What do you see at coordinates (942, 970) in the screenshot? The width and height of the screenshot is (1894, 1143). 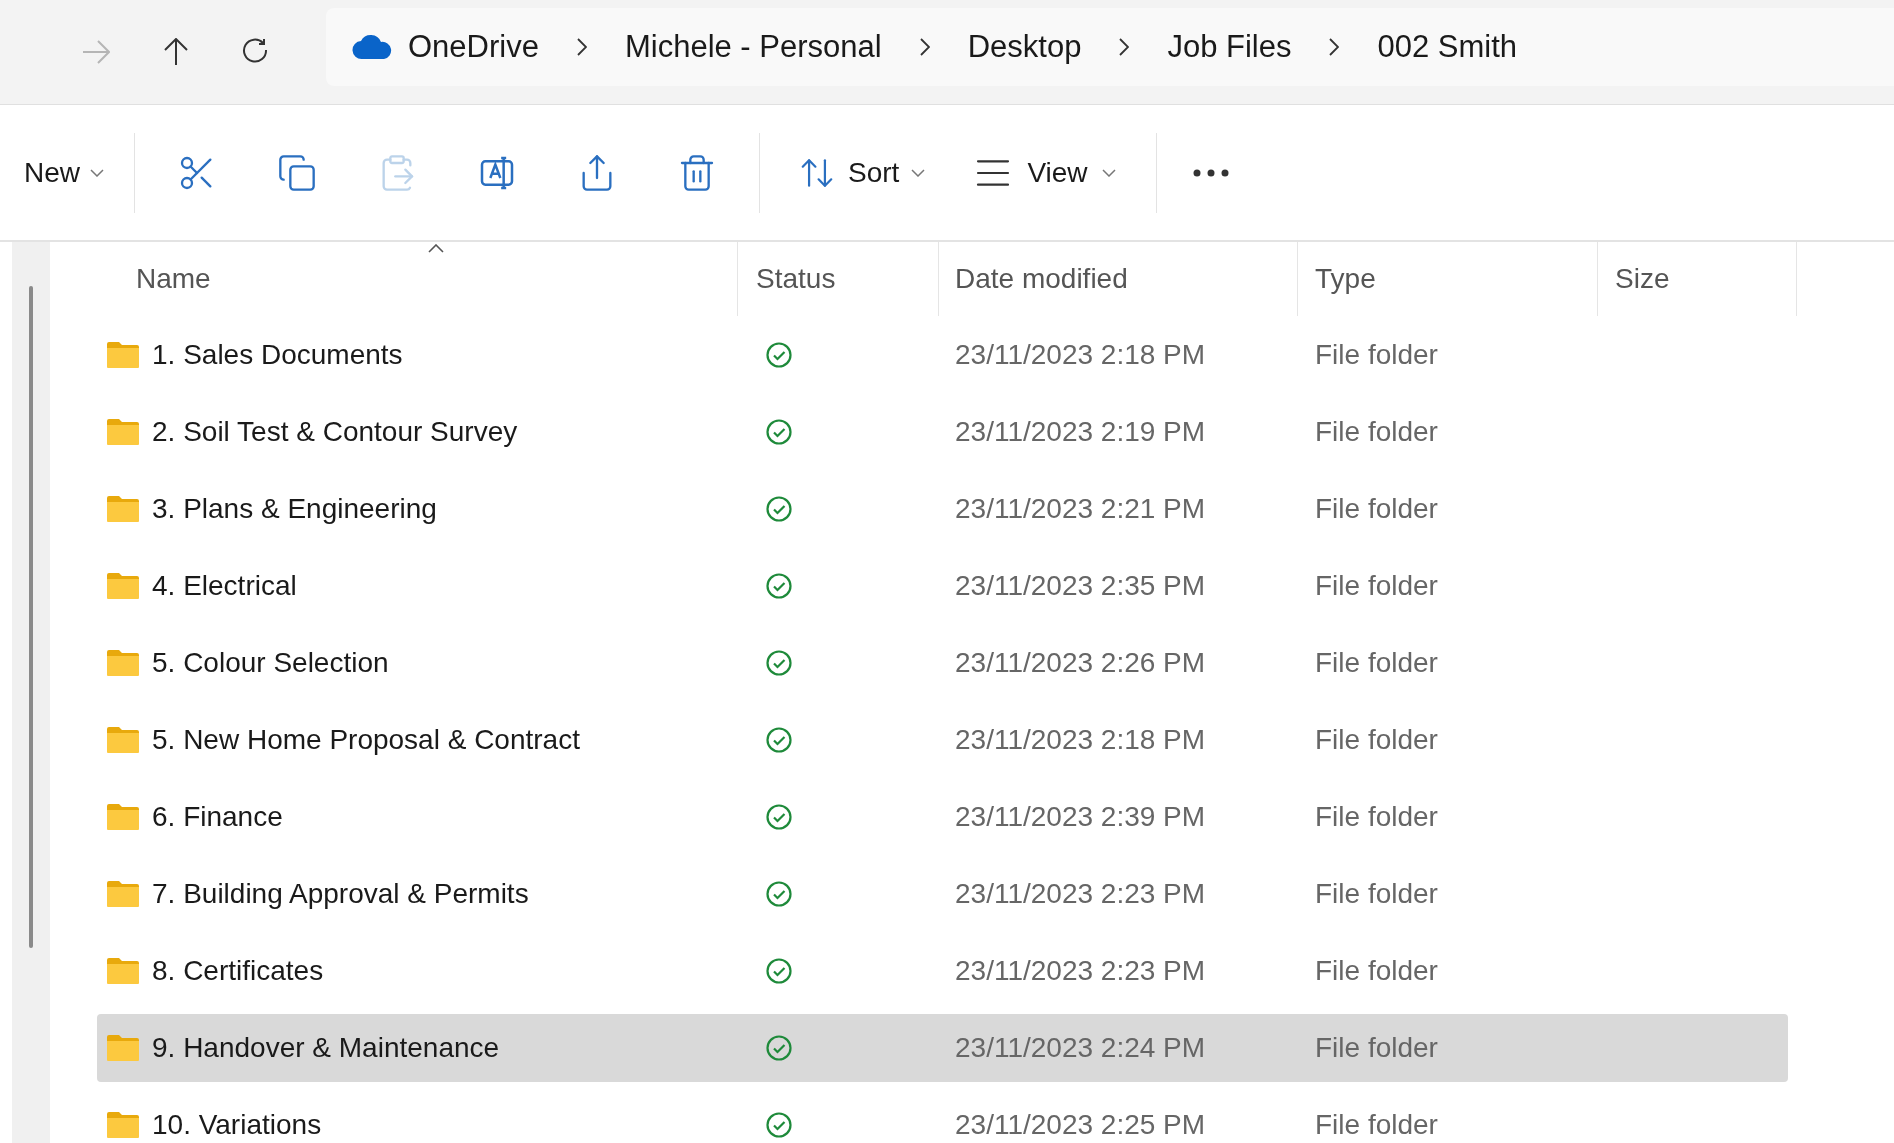 I see `file-row: 8. Certificates 23/11/2023 2:23 PM File folder` at bounding box center [942, 970].